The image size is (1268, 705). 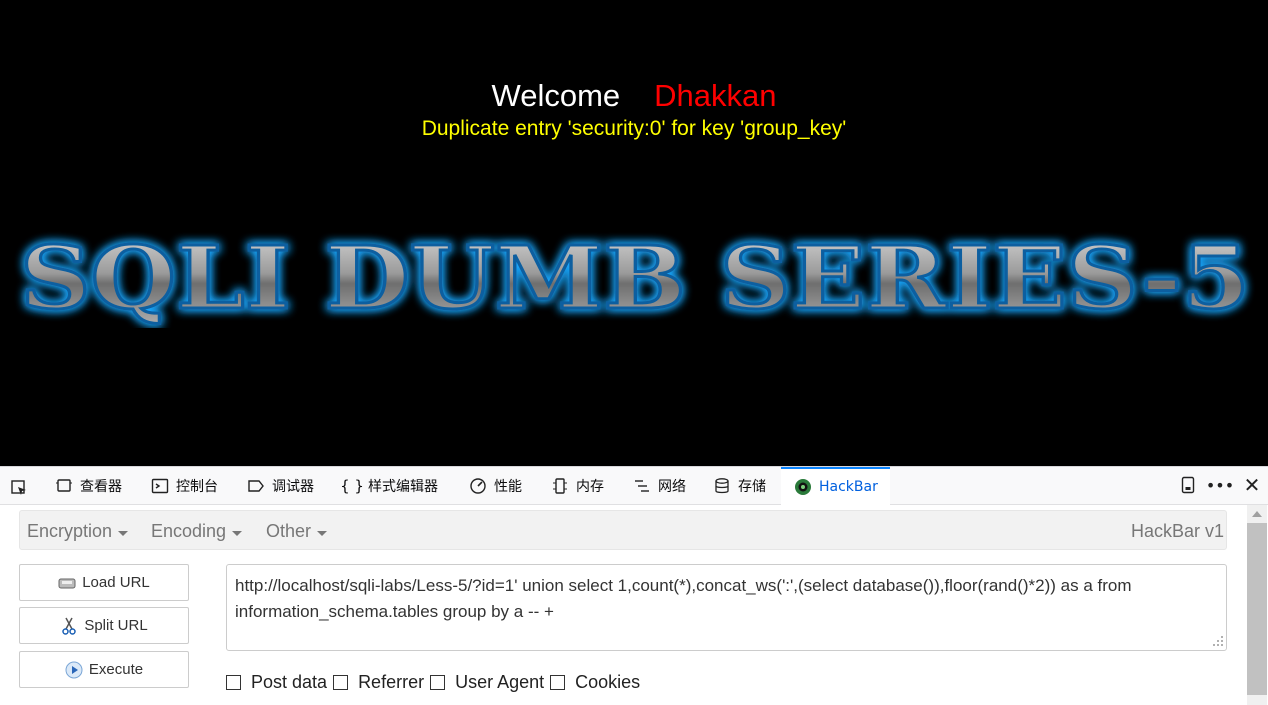 I want to click on user-agent-option: User Agent, so click(x=487, y=682).